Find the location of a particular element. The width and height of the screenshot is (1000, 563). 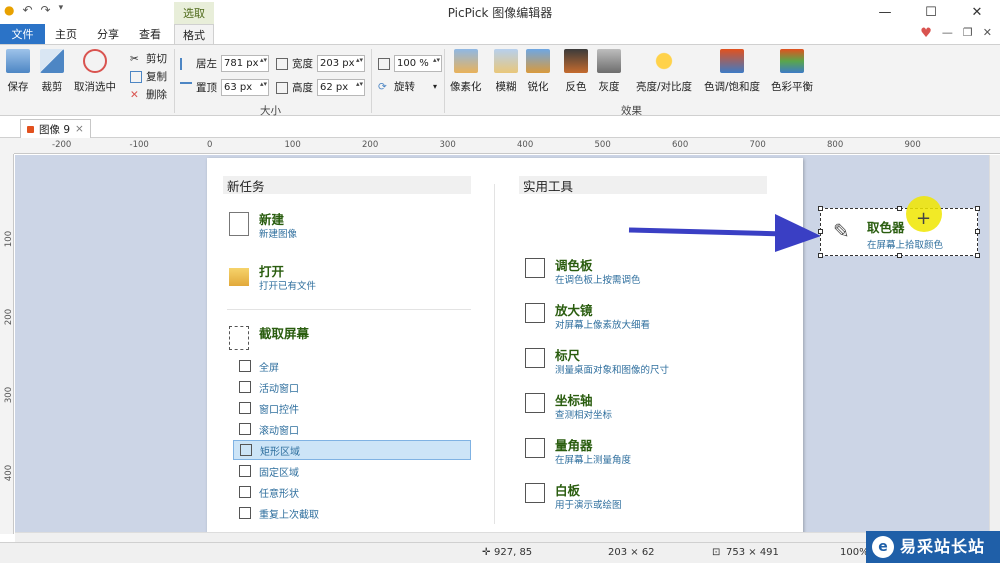

width-input: 203 px is located at coordinates (341, 63).